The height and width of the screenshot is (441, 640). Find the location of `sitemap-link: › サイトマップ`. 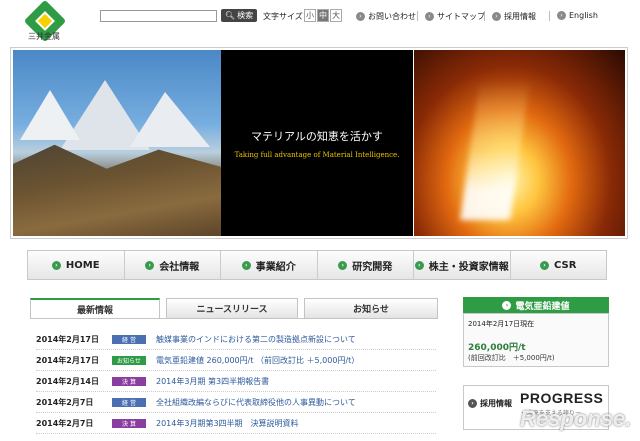

sitemap-link: › サイトマップ is located at coordinates (455, 16).